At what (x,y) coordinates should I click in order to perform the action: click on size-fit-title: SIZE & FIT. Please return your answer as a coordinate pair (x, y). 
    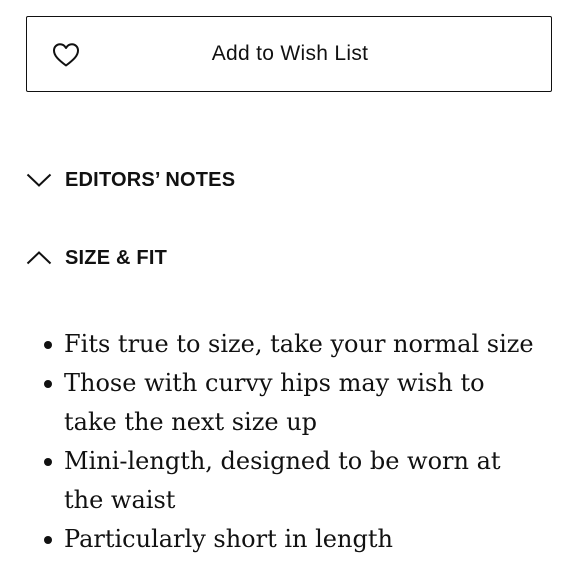
    Looking at the image, I should click on (116, 257).